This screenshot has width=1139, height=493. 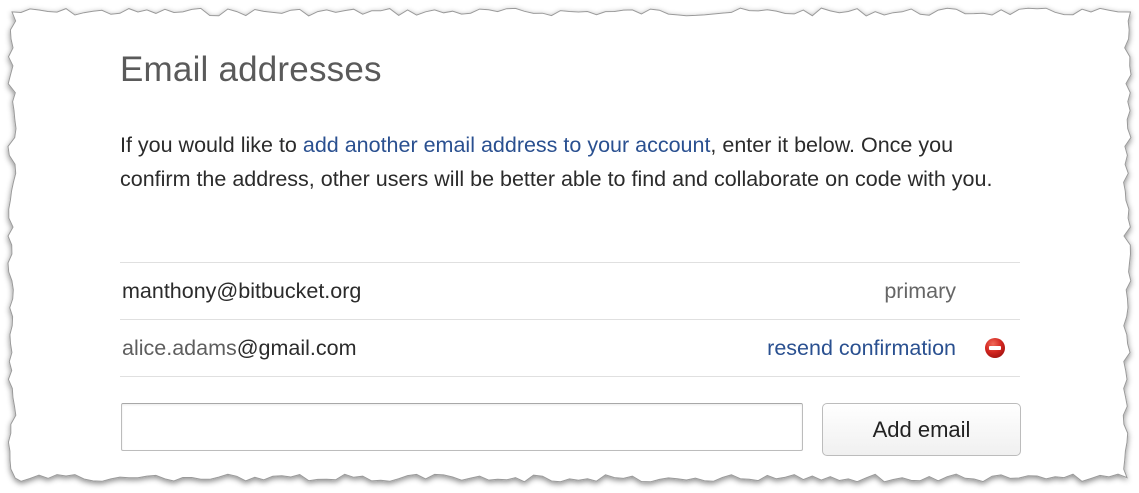 What do you see at coordinates (296, 348) in the screenshot?
I see `email-domain: @gmail.com` at bounding box center [296, 348].